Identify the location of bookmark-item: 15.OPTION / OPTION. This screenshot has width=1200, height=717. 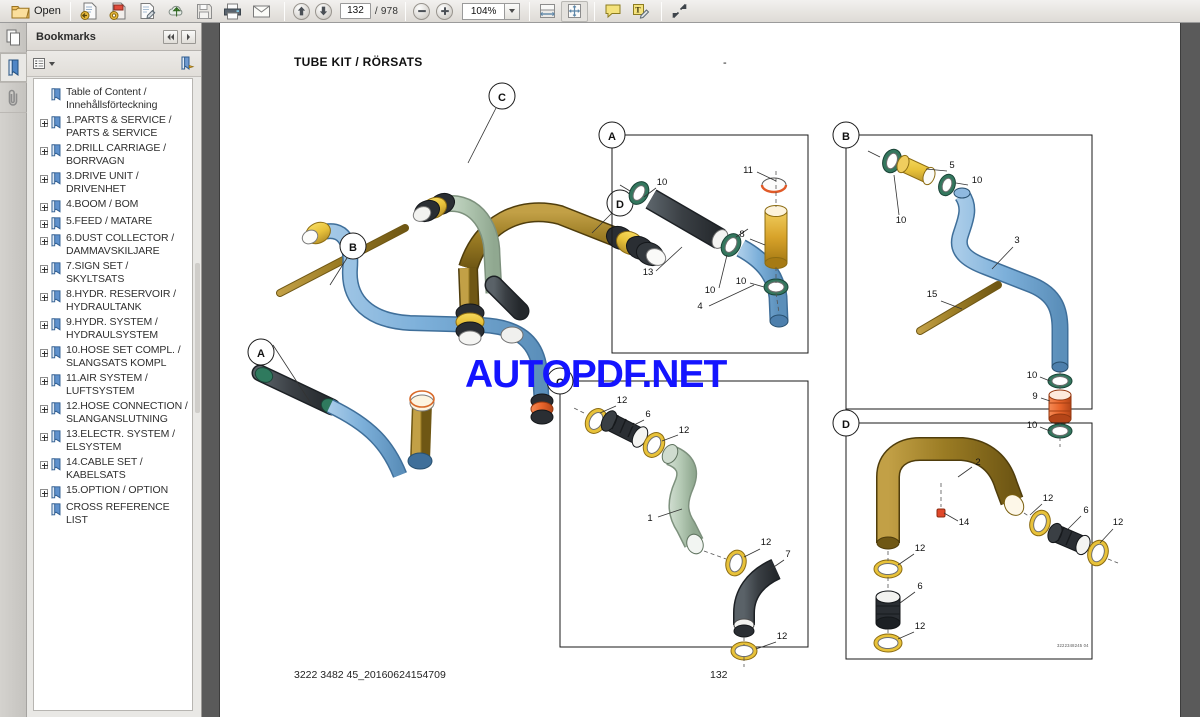
(113, 491).